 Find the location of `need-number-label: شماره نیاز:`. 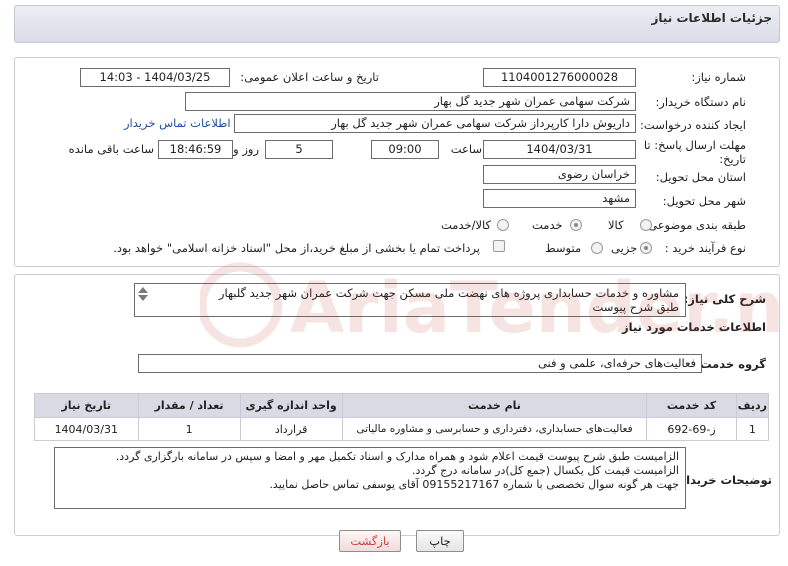

need-number-label: شماره نیاز: is located at coordinates (718, 77).